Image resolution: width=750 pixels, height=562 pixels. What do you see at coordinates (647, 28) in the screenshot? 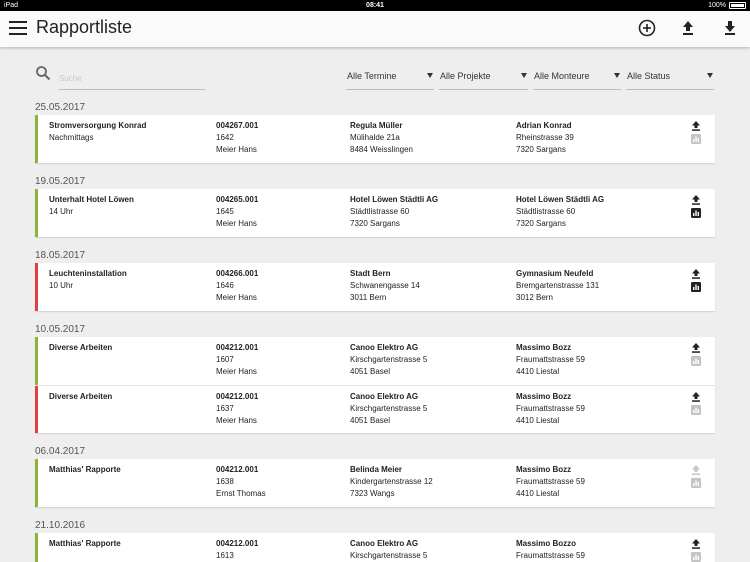
I see `add-circle-icon` at bounding box center [647, 28].